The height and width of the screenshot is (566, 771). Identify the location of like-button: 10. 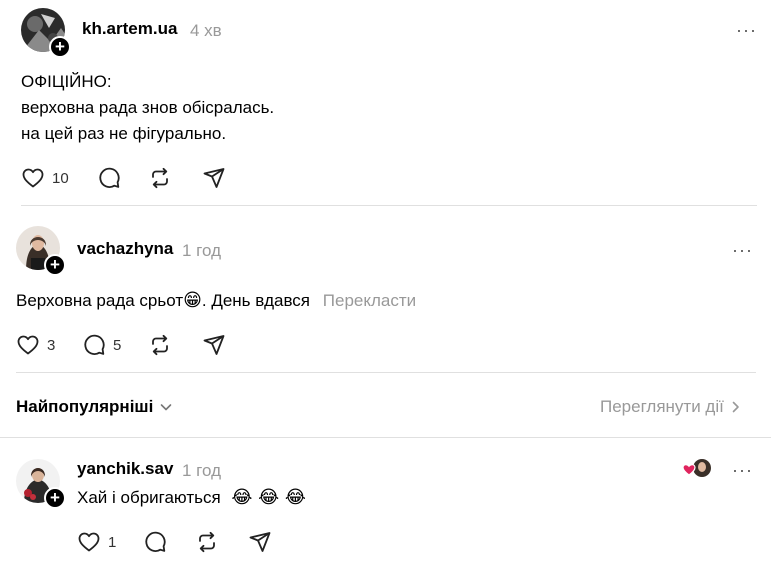
(45, 178).